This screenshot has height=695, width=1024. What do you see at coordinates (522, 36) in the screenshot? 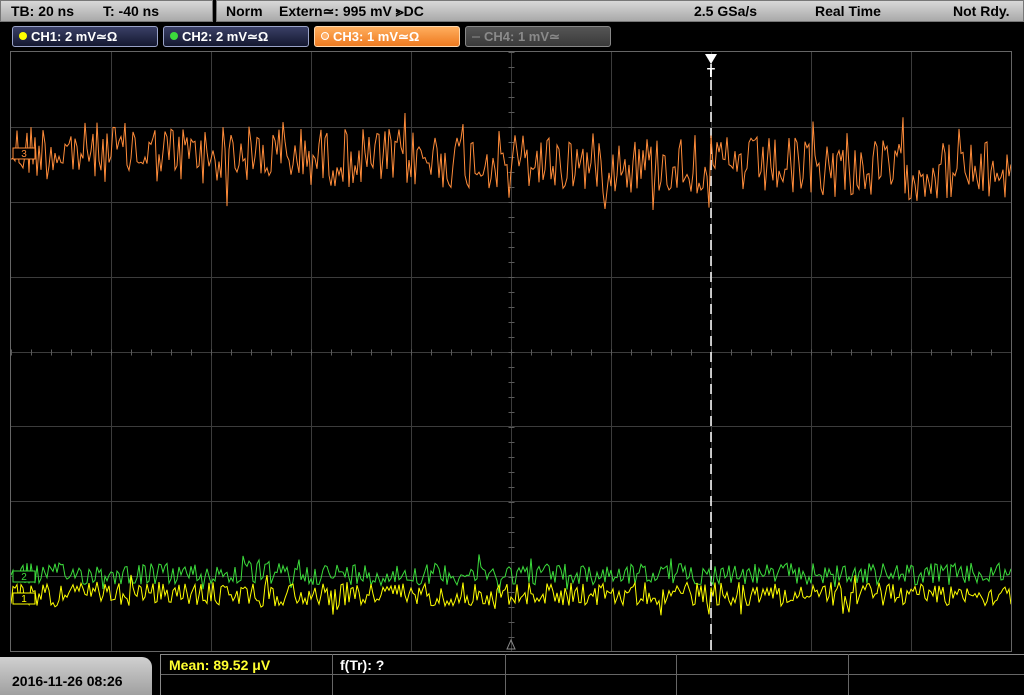
I see `channel-tab-label: CH4: 1 mV≃` at bounding box center [522, 36].